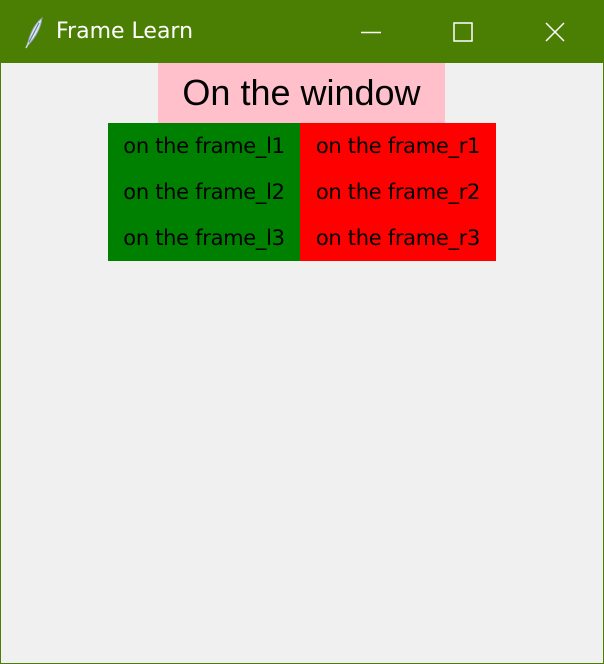 The image size is (604, 664). I want to click on window-title: Frame Learn, so click(125, 31).